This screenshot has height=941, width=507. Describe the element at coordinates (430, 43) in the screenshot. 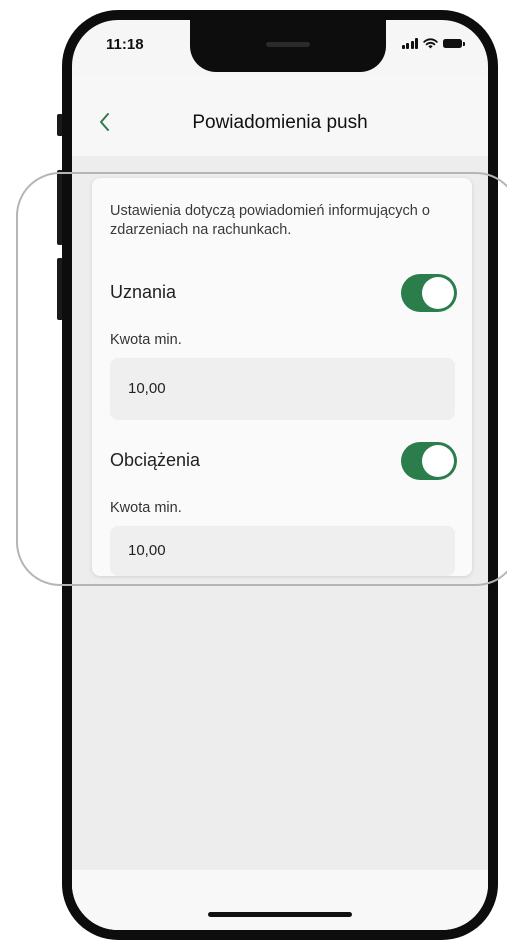

I see `wifi-icon` at that location.